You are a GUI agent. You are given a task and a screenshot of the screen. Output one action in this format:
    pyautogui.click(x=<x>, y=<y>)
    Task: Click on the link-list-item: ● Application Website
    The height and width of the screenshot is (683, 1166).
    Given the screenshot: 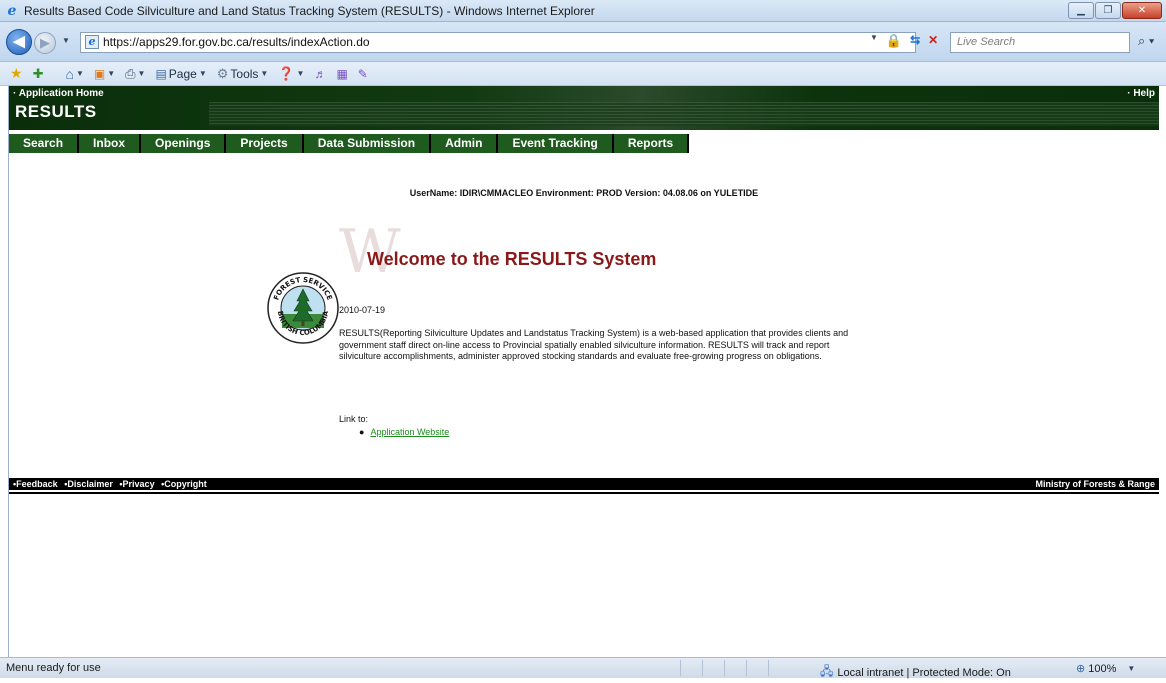 What is the action you would take?
    pyautogui.click(x=404, y=432)
    